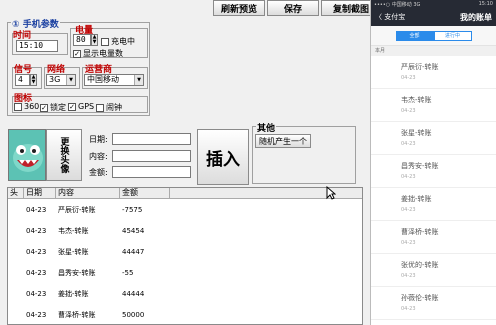 Image resolution: width=496 pixels, height=325 pixels. Describe the element at coordinates (433, 72) in the screenshot. I see `list-item: 严辰衍-转账 04-23` at that location.